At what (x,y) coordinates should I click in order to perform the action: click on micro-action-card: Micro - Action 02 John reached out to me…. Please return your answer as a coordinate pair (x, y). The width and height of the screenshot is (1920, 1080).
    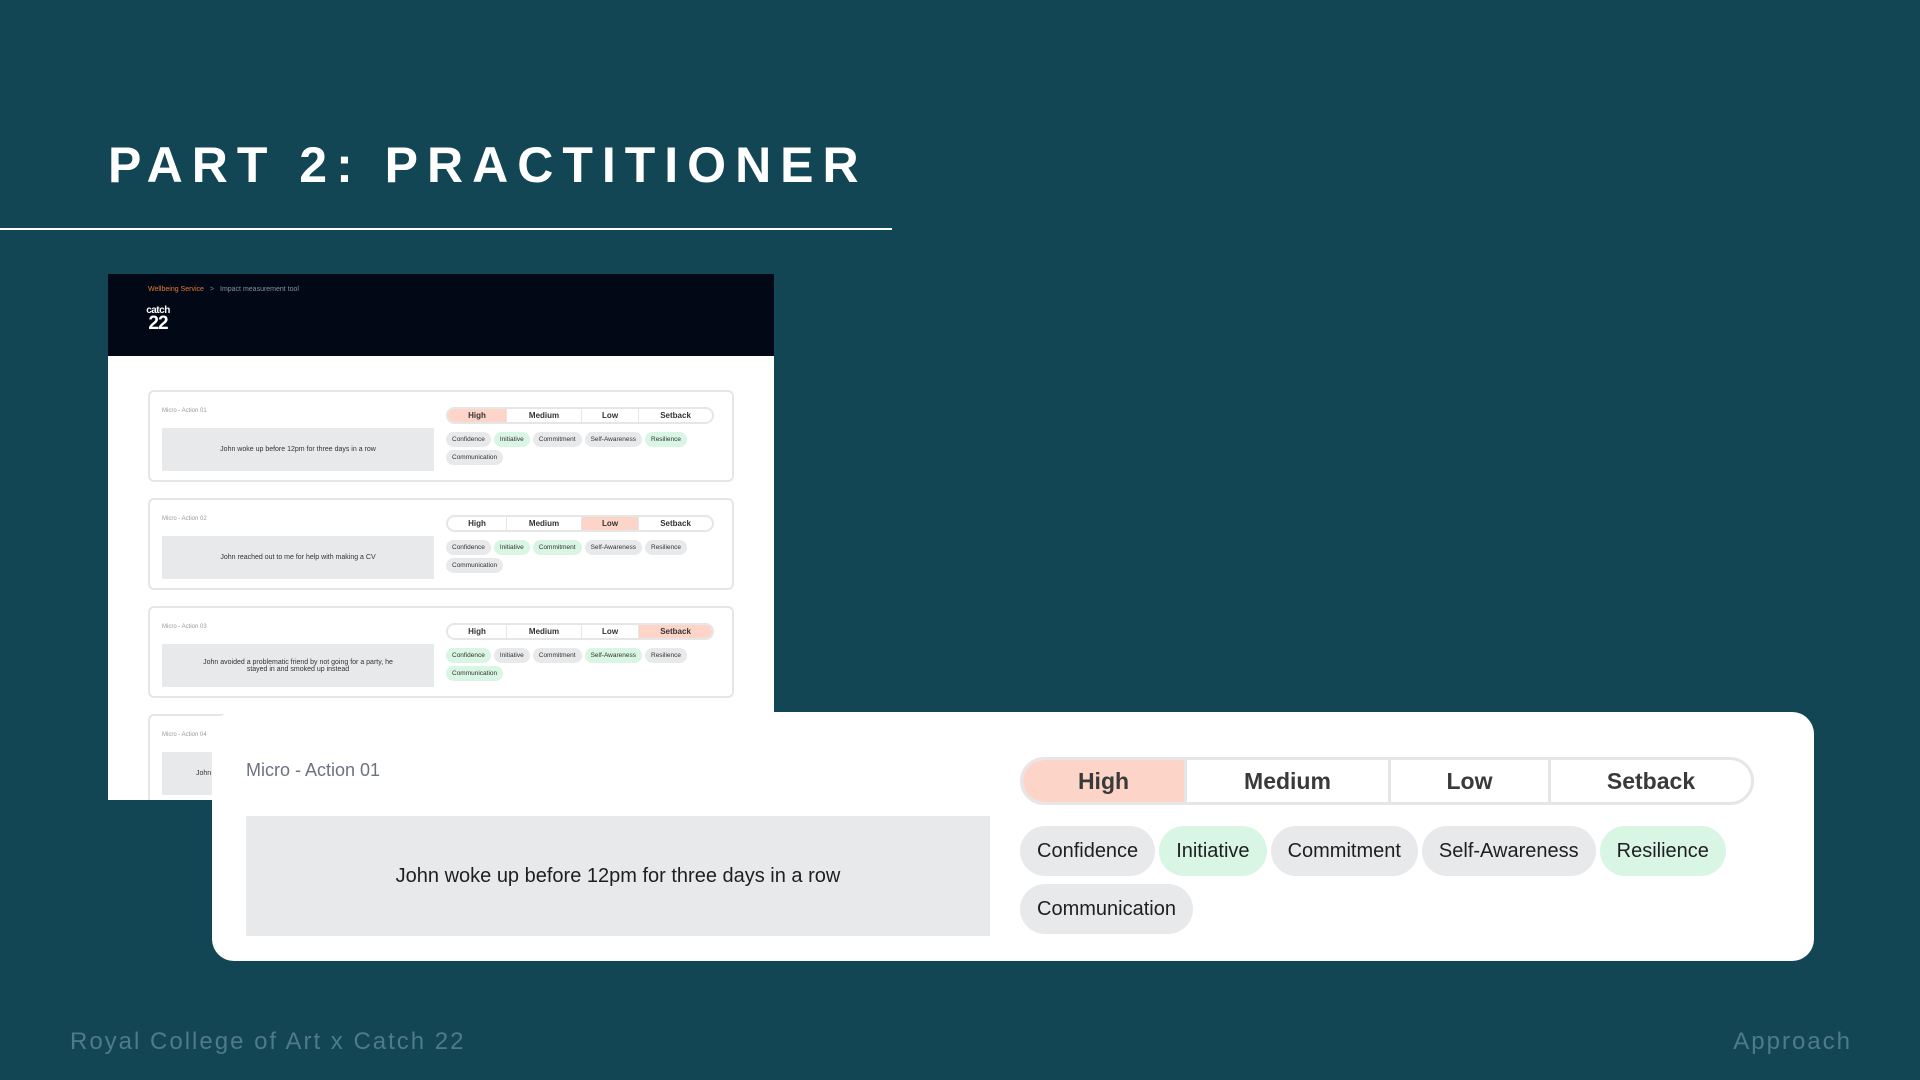
    Looking at the image, I should click on (441, 544).